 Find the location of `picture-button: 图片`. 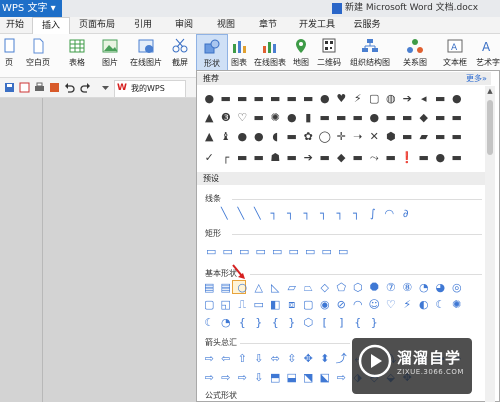

picture-button: 图片 is located at coordinates (110, 55).